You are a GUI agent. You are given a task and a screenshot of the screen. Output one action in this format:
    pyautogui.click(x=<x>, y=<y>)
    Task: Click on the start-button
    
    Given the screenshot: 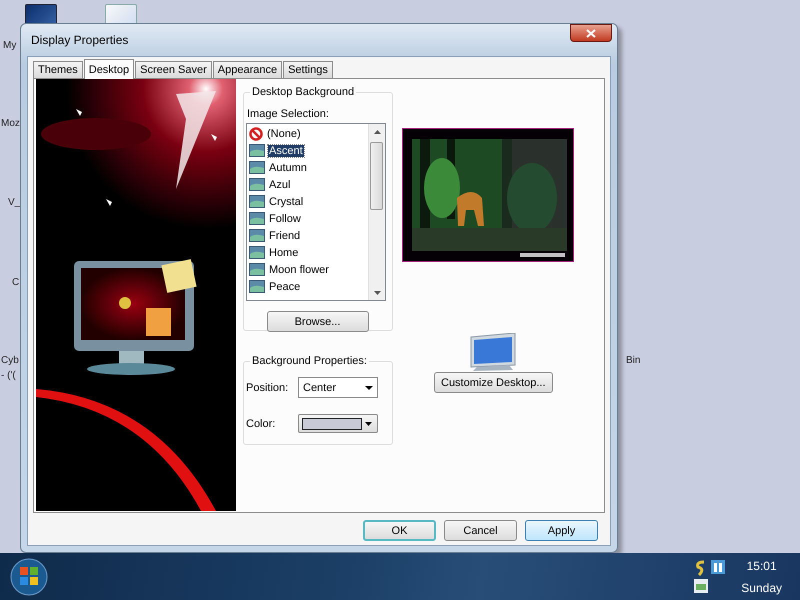 What is the action you would take?
    pyautogui.click(x=29, y=577)
    